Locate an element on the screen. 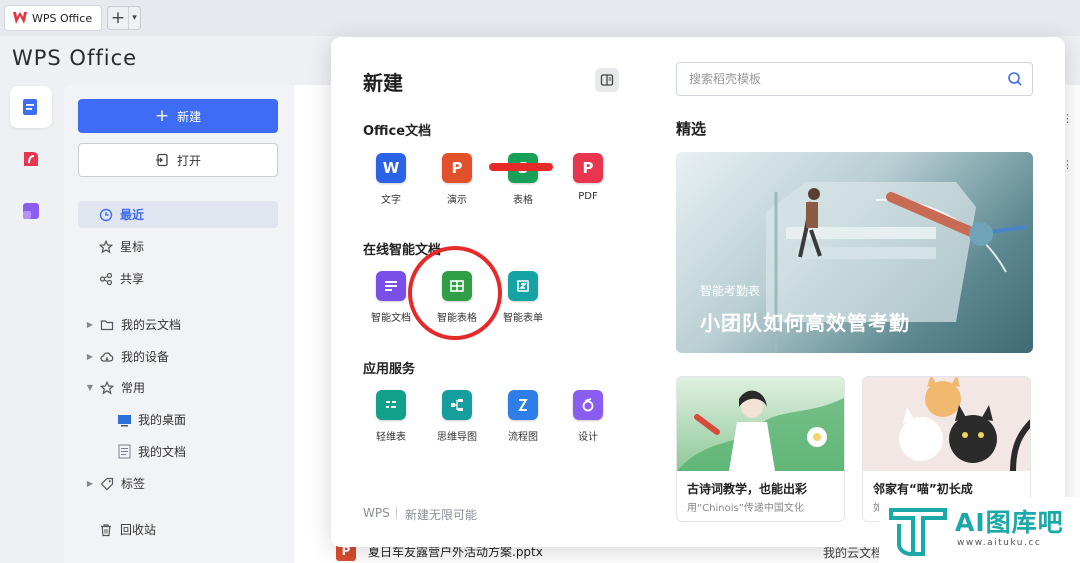 The image size is (1080, 563). watermark-logo-icon is located at coordinates (918, 532).